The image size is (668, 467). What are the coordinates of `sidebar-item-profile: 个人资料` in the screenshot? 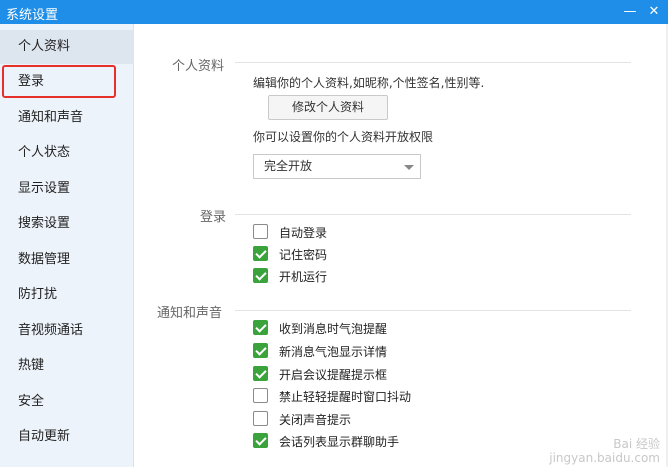 It's located at (67, 47).